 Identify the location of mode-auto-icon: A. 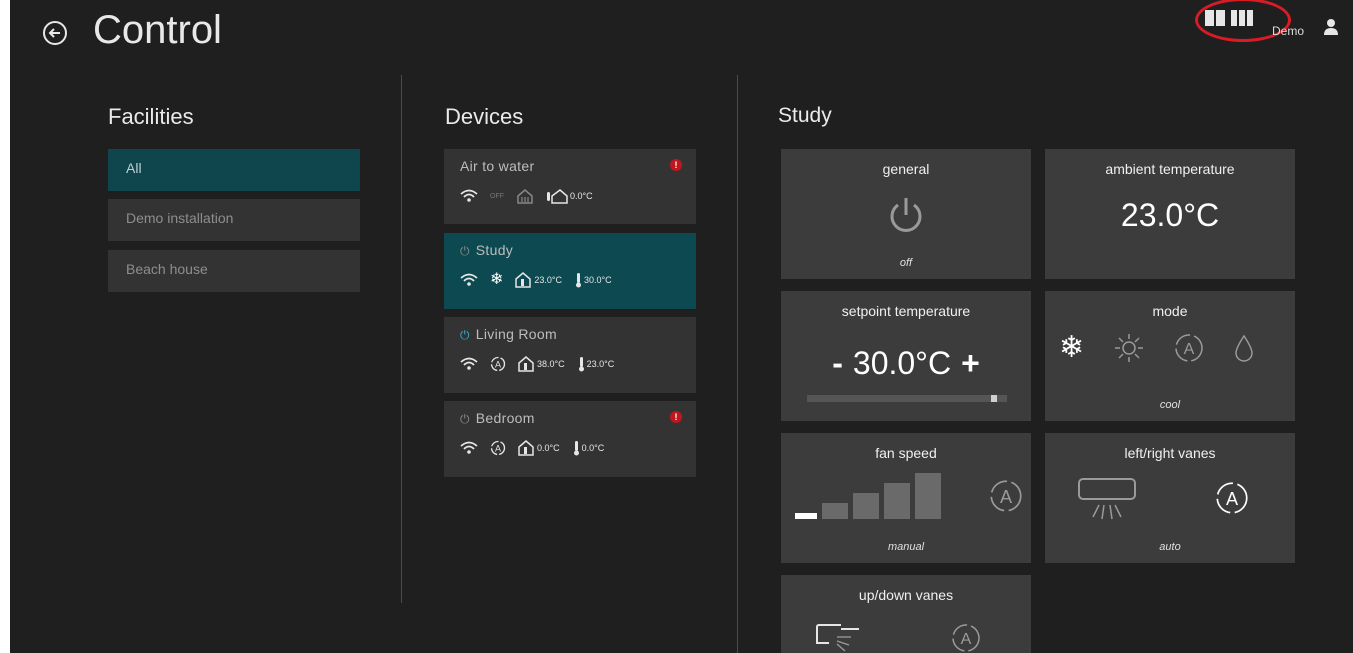
(1189, 348).